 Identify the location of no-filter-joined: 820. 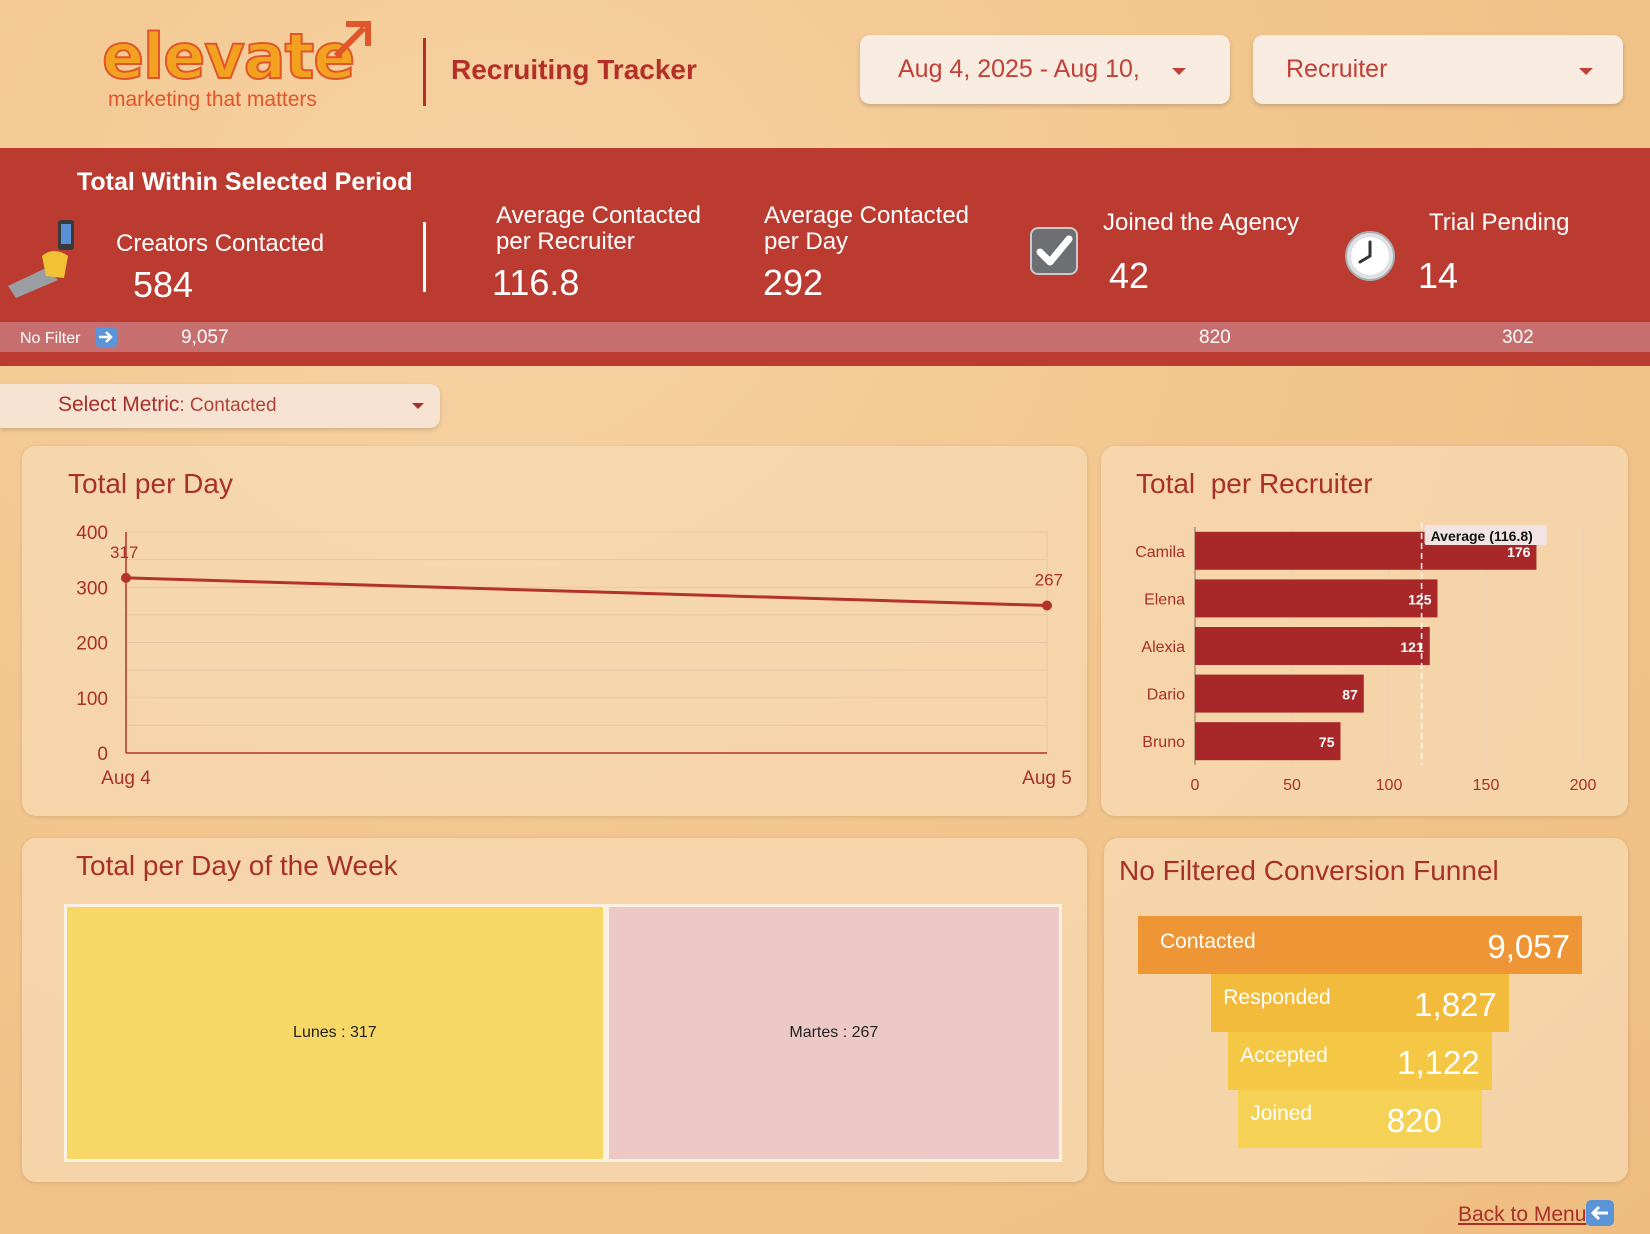
(1215, 337).